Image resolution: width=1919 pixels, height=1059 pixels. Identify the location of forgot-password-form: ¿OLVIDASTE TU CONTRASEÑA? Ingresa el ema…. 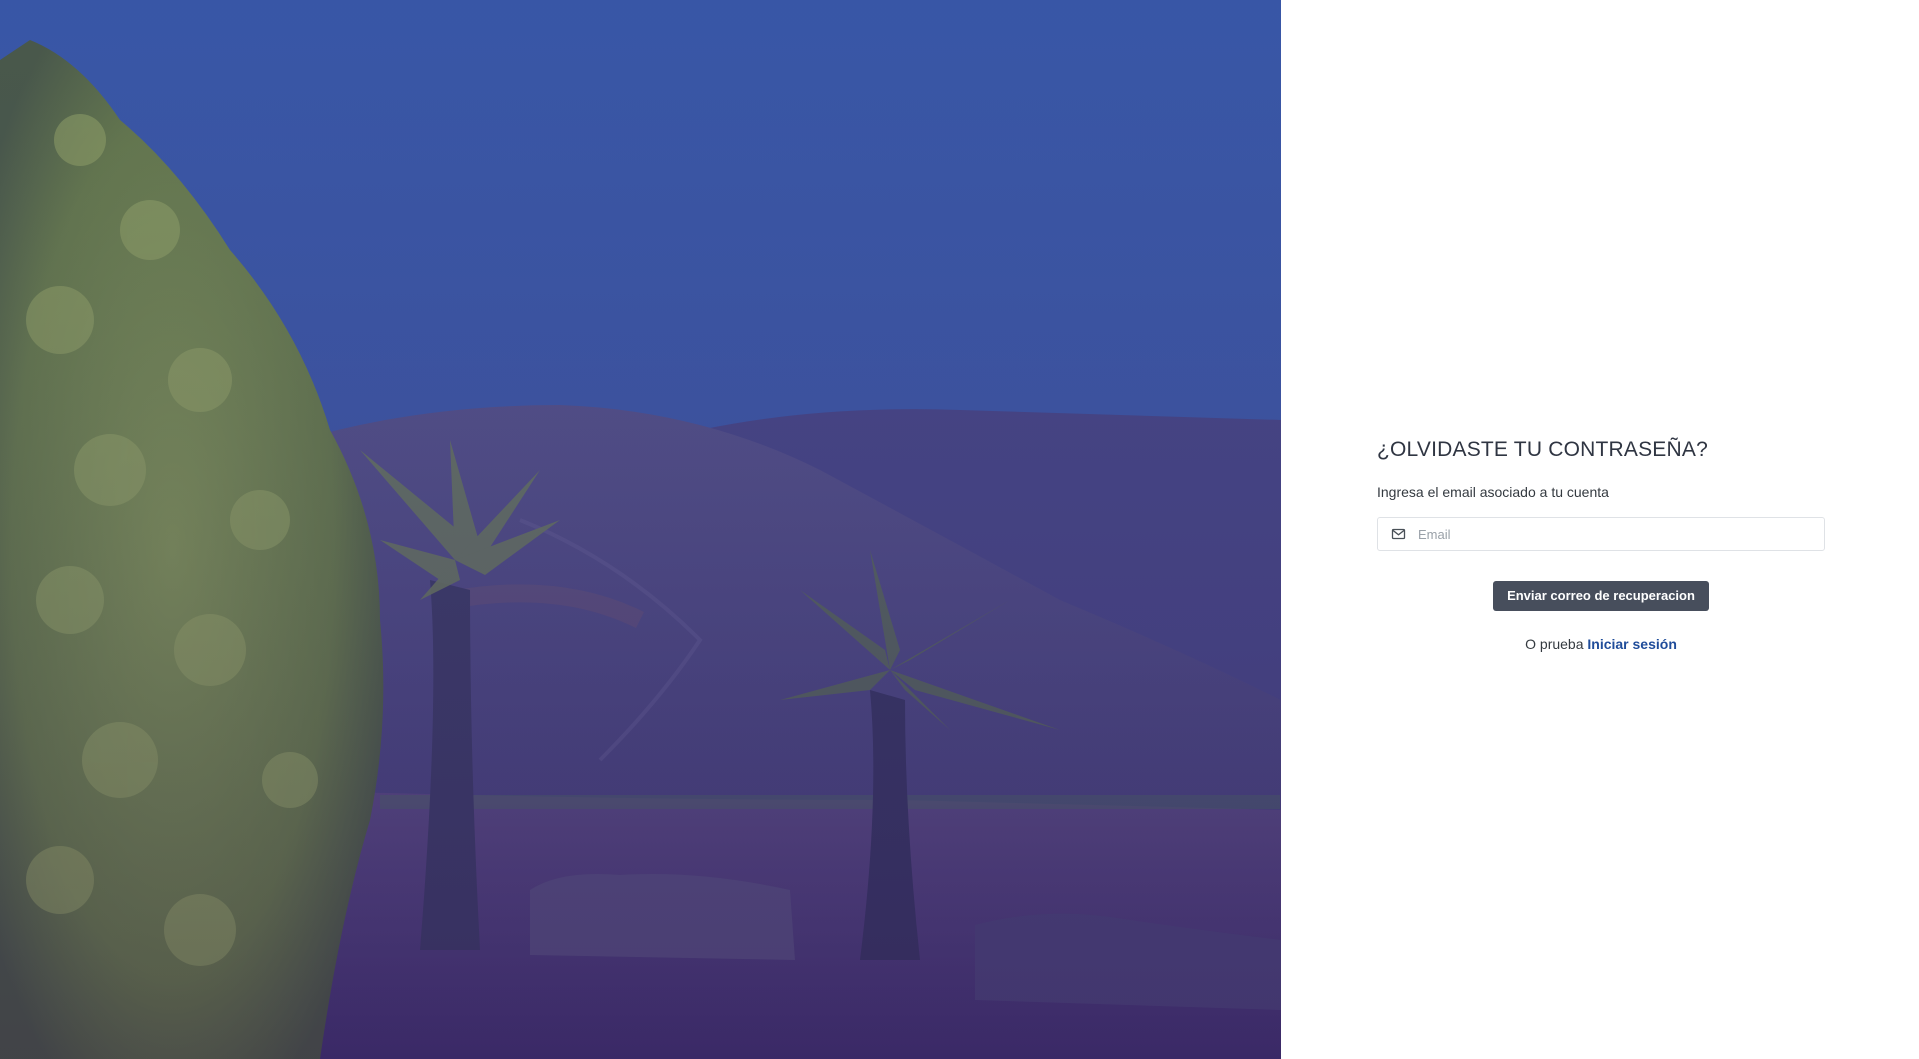
(1601, 542).